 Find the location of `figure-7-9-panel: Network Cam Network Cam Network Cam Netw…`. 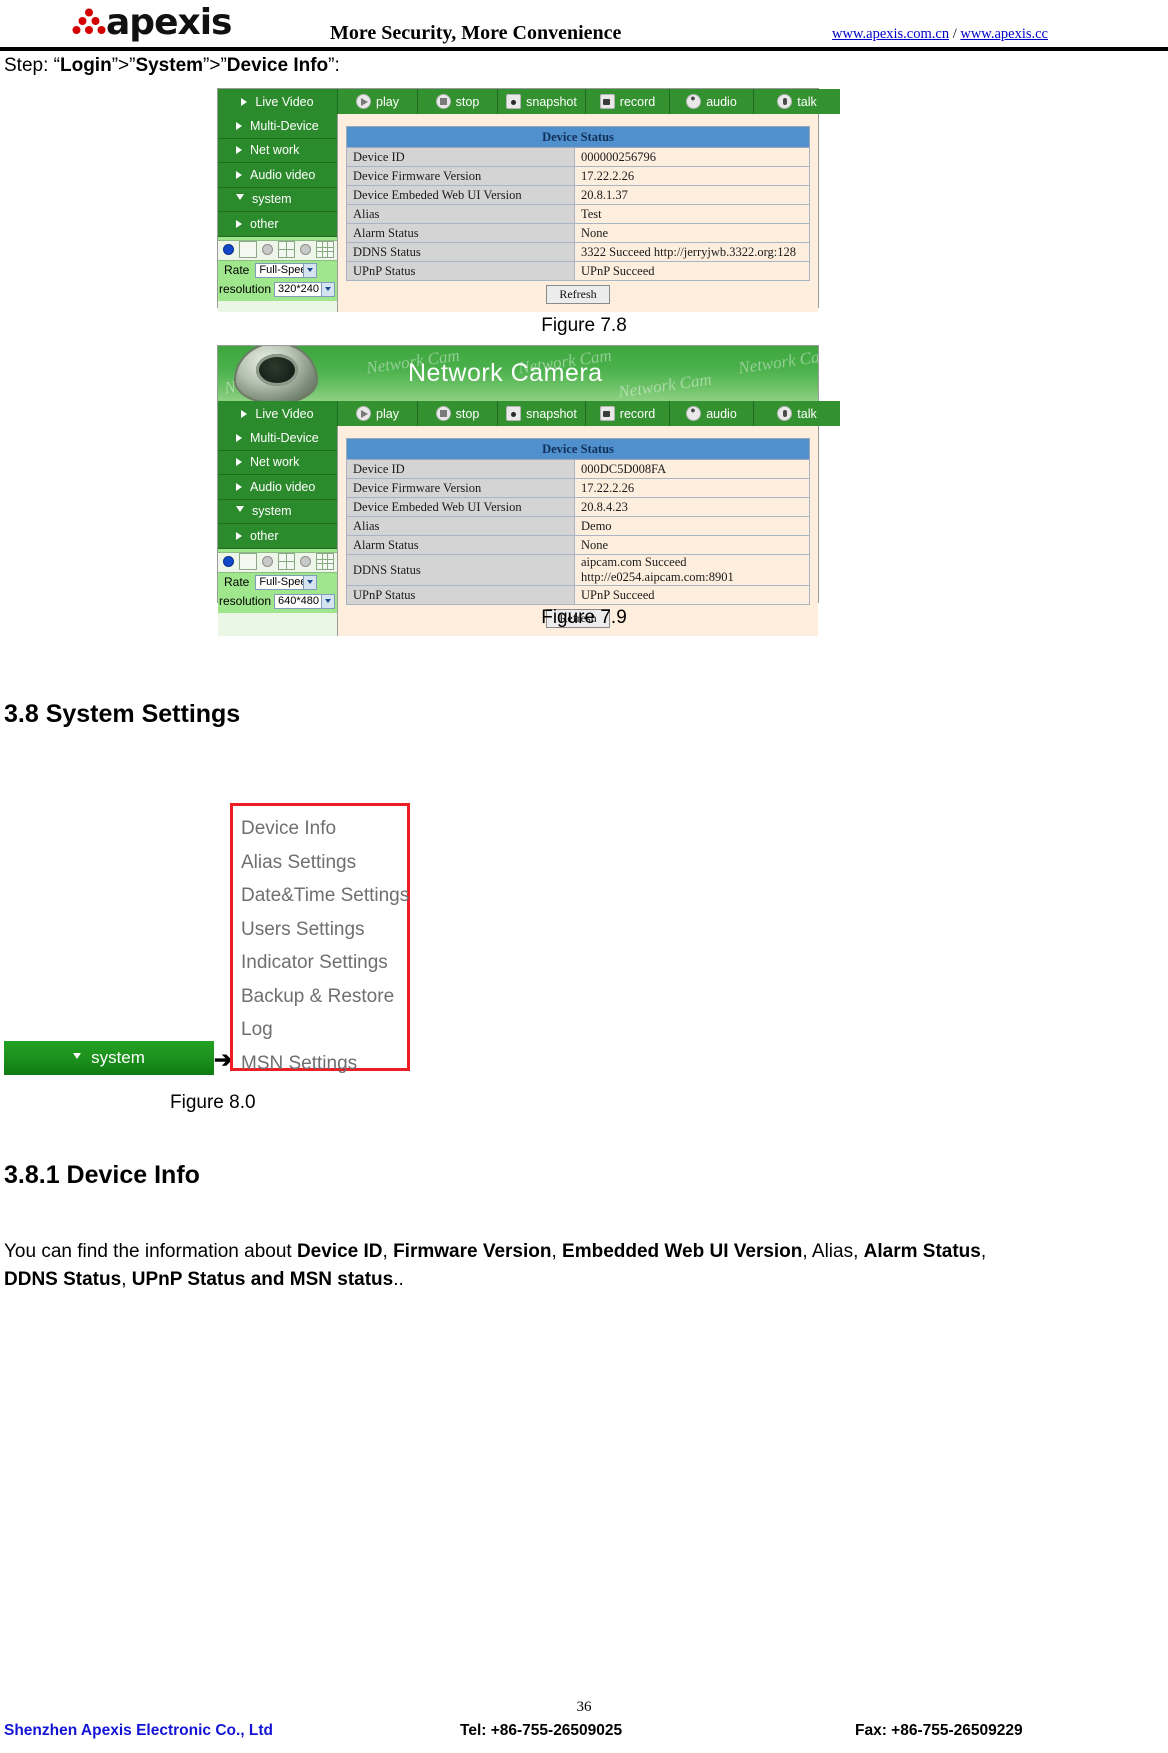

figure-7-9-panel: Network Cam Network Cam Network Cam Netw… is located at coordinates (528, 490).